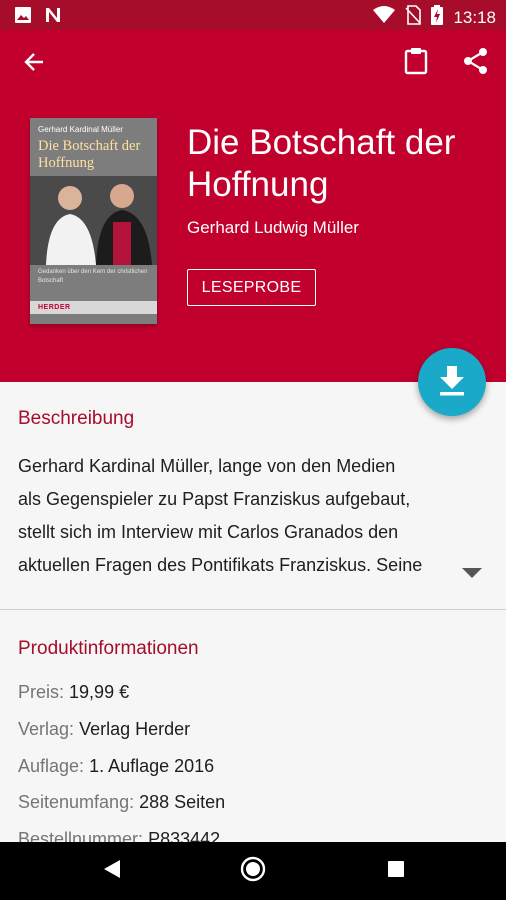 This screenshot has width=506, height=900. Describe the element at coordinates (23, 17) in the screenshot. I see `image-icon` at that location.